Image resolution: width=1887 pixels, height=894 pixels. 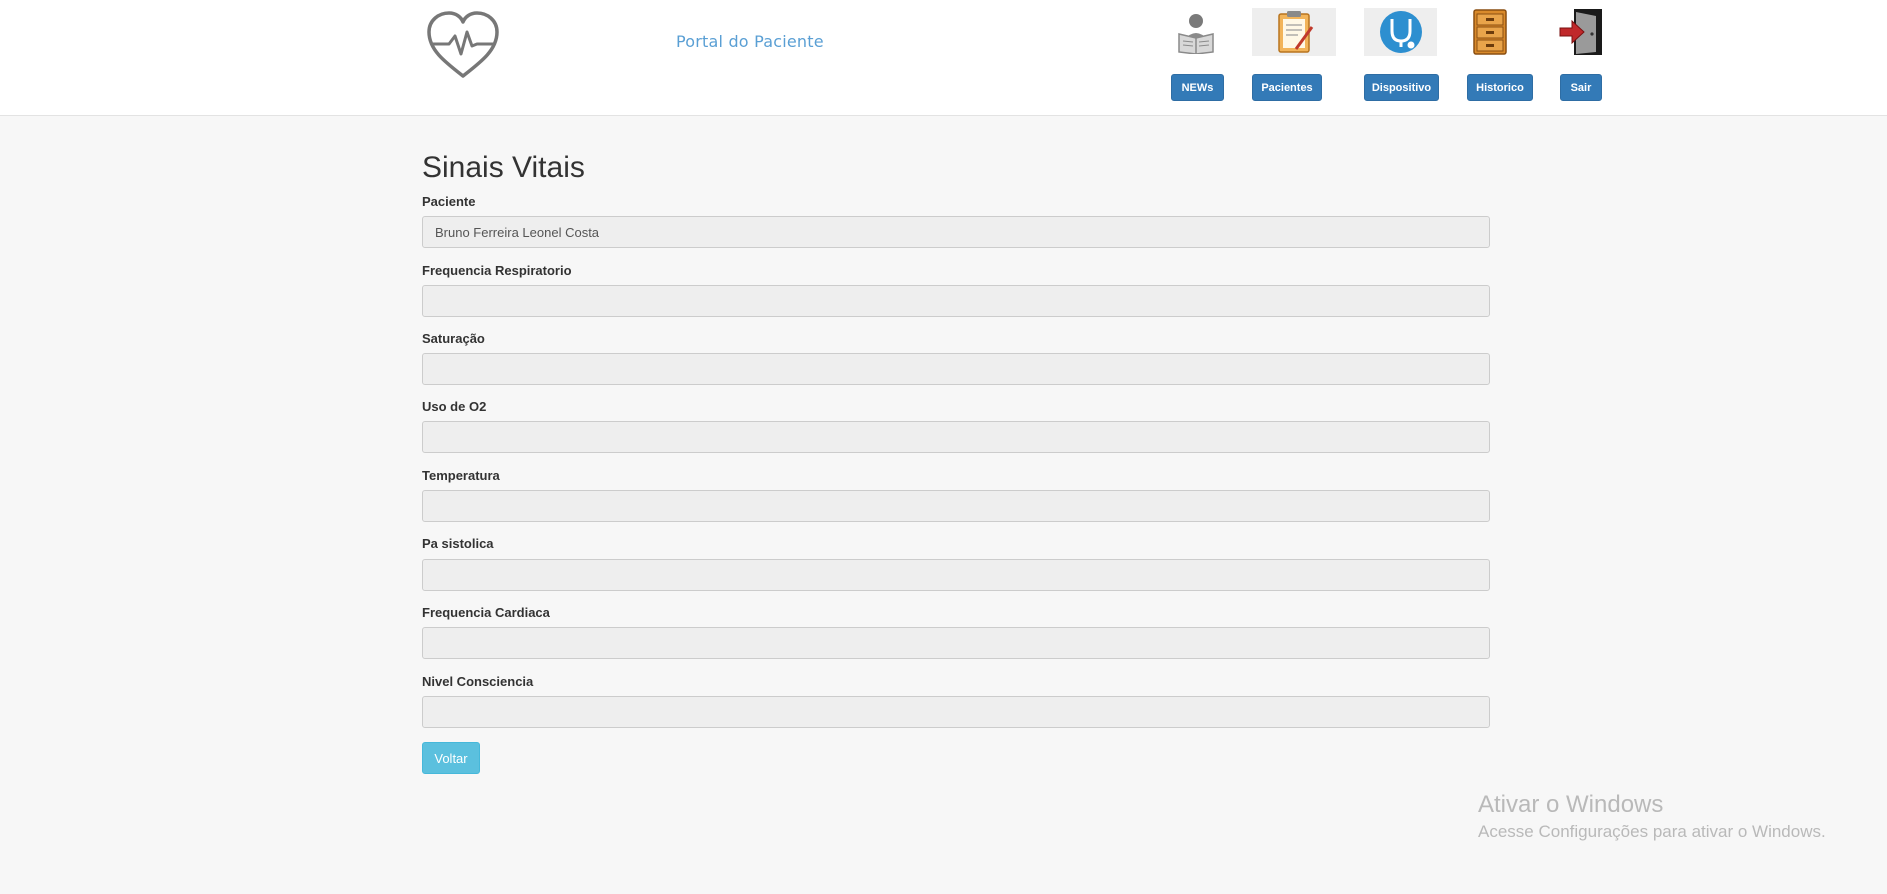 What do you see at coordinates (453, 338) in the screenshot?
I see `field-label-saturacao: Saturação` at bounding box center [453, 338].